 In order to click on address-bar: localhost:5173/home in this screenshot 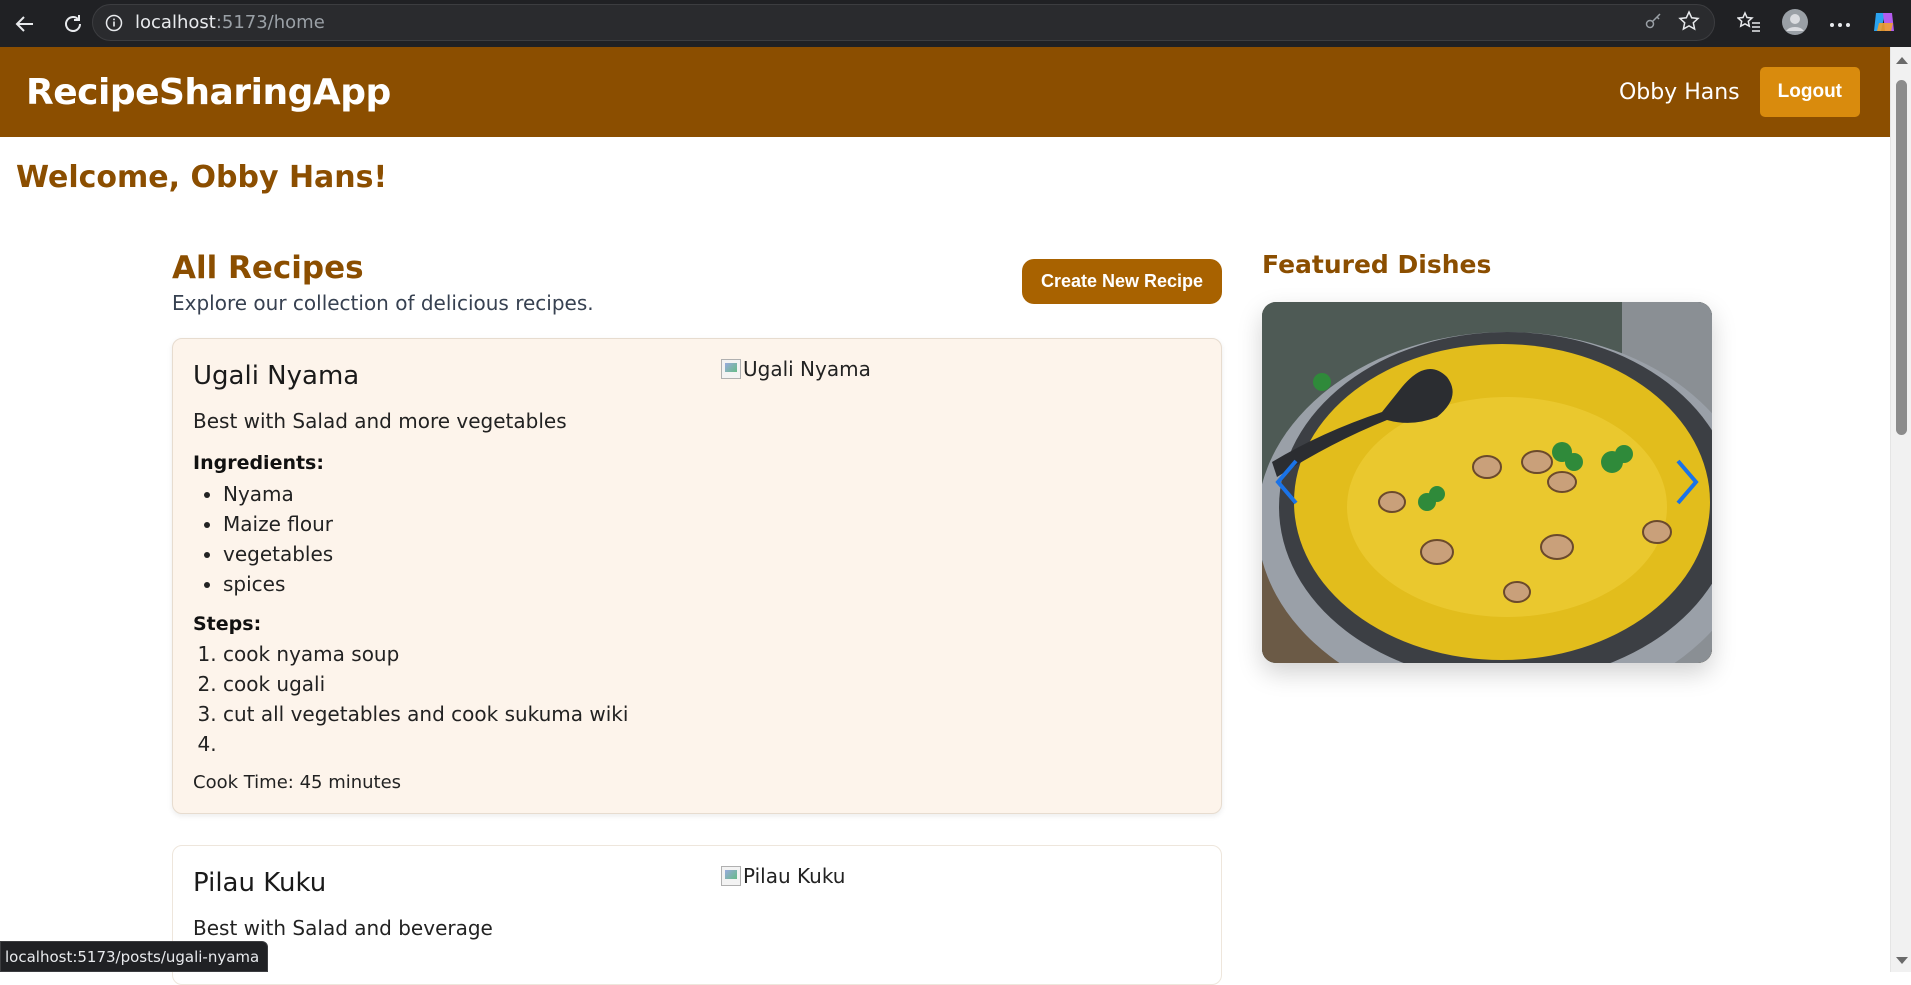, I will do `click(903, 22)`.